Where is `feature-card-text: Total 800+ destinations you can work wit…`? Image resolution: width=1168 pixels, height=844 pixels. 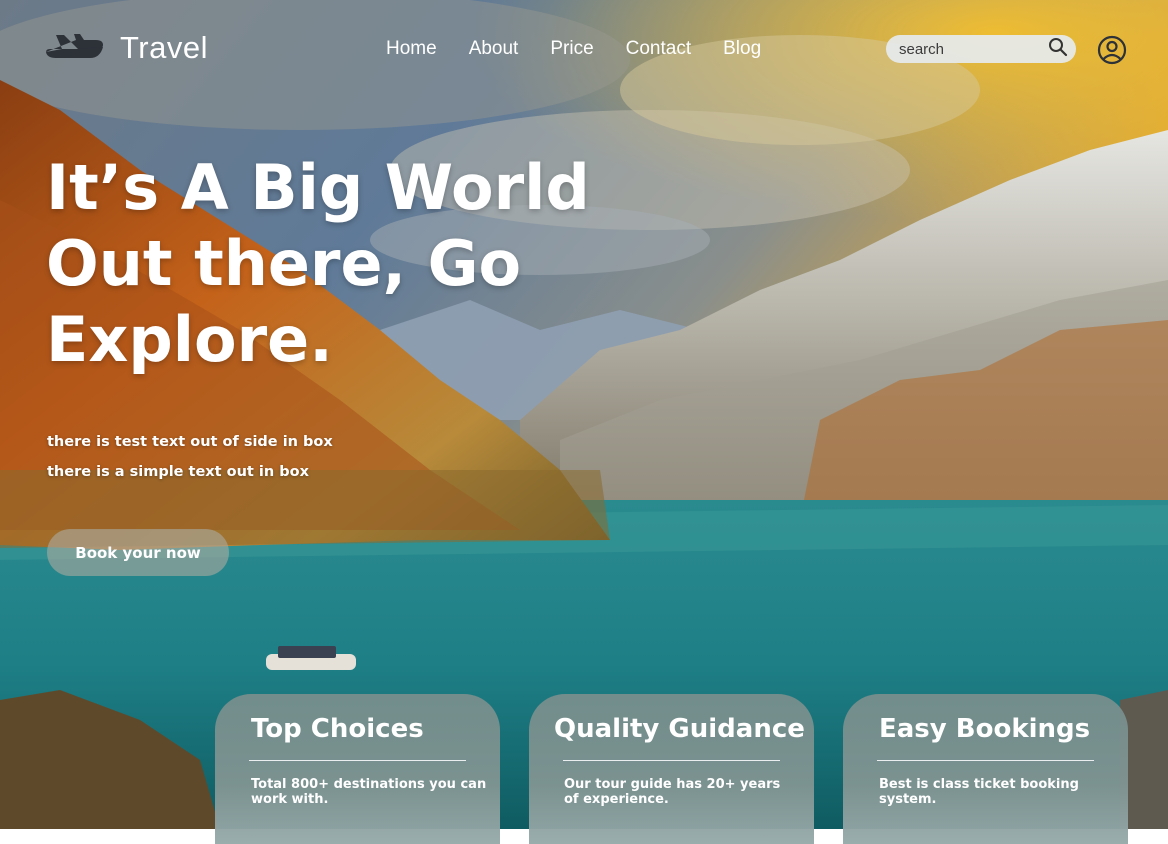
feature-card-text: Total 800+ destinations you can work wit… is located at coordinates (369, 792).